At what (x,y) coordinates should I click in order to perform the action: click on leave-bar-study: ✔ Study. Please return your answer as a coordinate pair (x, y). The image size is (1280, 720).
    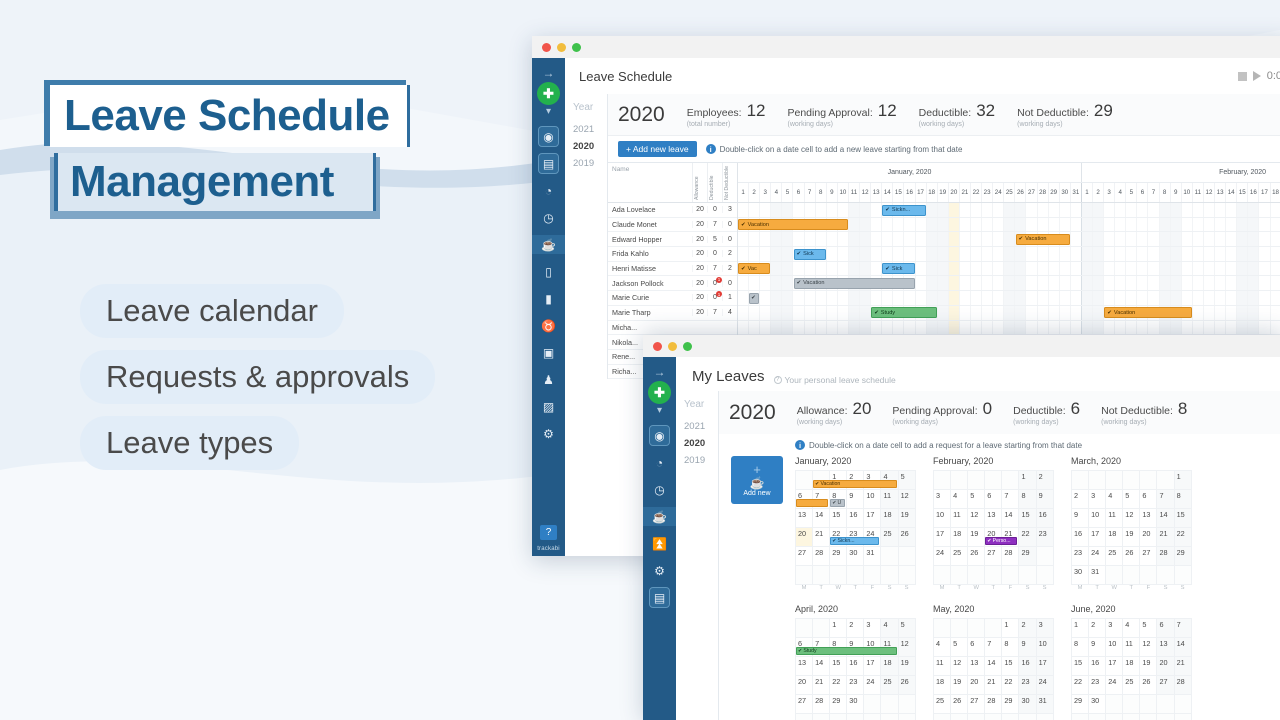
    Looking at the image, I should click on (904, 313).